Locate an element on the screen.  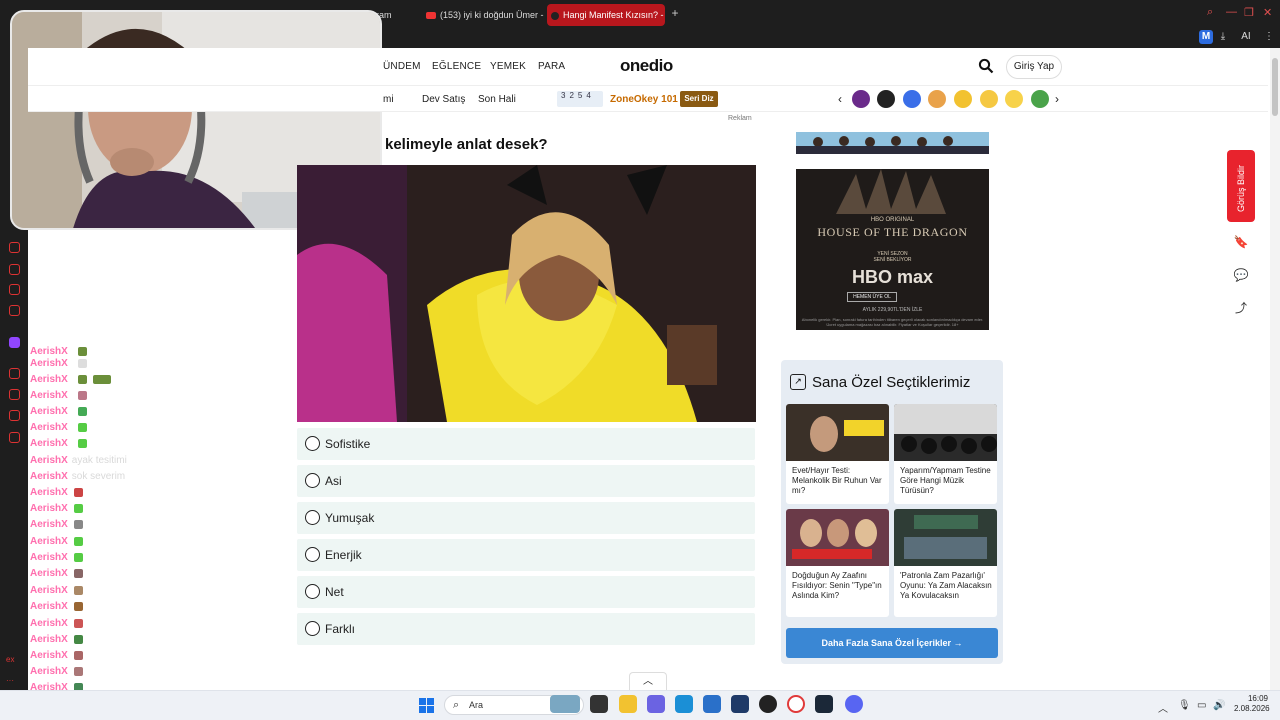
mail-icon is located at coordinates (14, 310).